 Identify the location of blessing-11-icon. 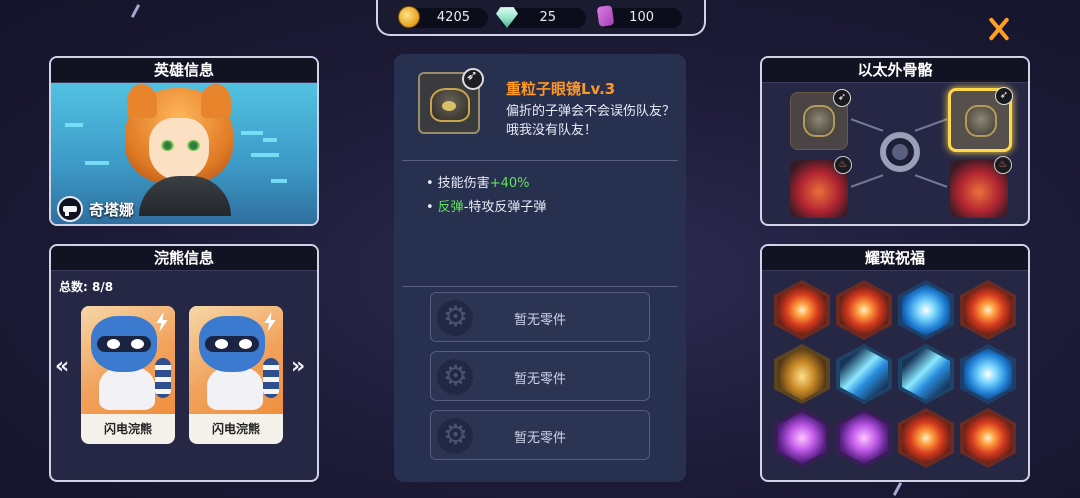
(926, 438).